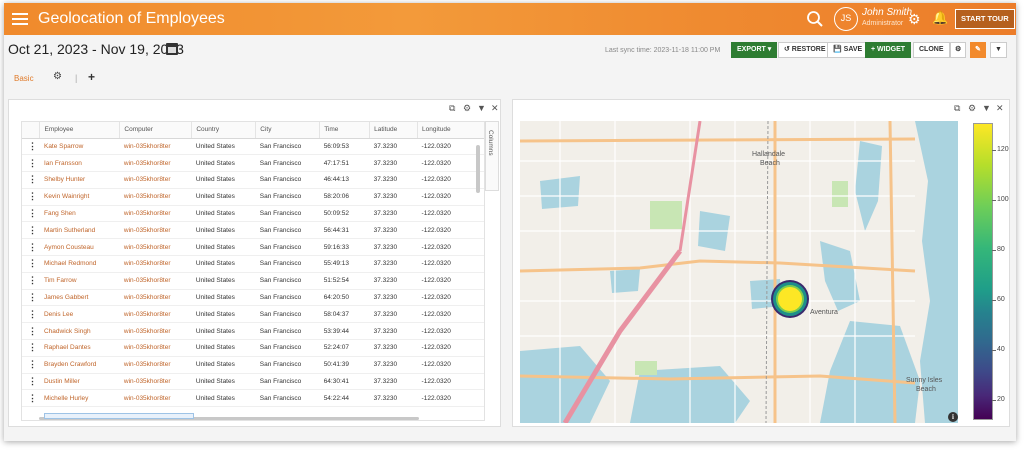 Image resolution: width=1024 pixels, height=451 pixels. What do you see at coordinates (940, 18) in the screenshot?
I see `notification-bell-icon: 🔔` at bounding box center [940, 18].